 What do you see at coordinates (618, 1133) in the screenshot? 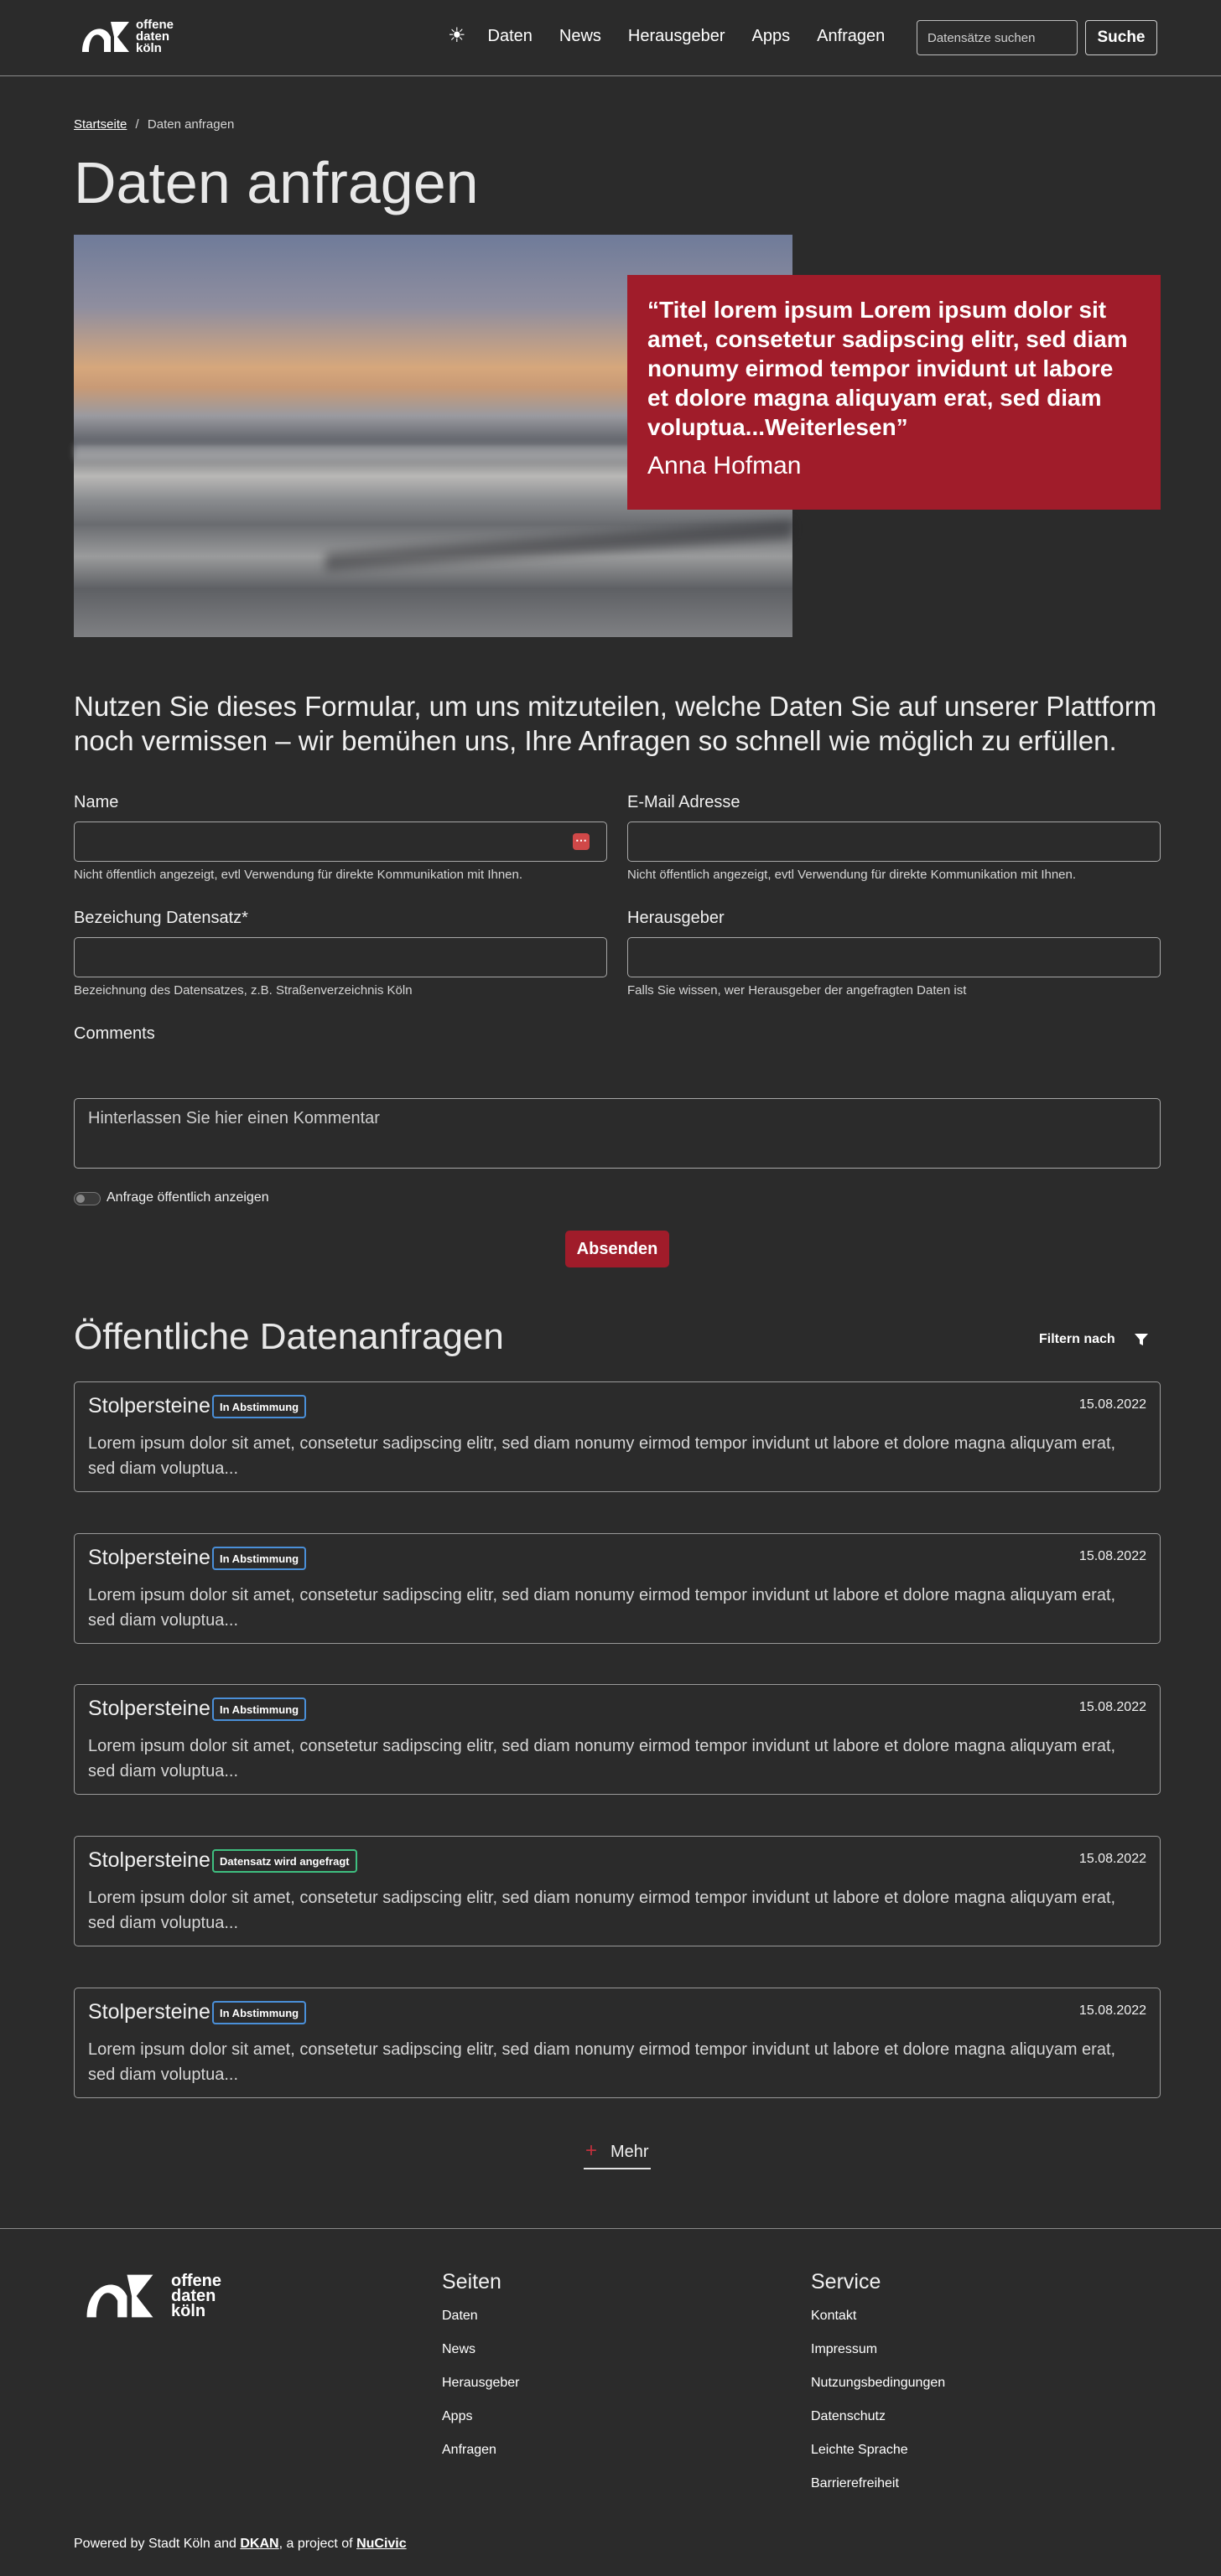
I see `comments-textarea: Hinterlassen Sie hier einen Kommentar` at bounding box center [618, 1133].